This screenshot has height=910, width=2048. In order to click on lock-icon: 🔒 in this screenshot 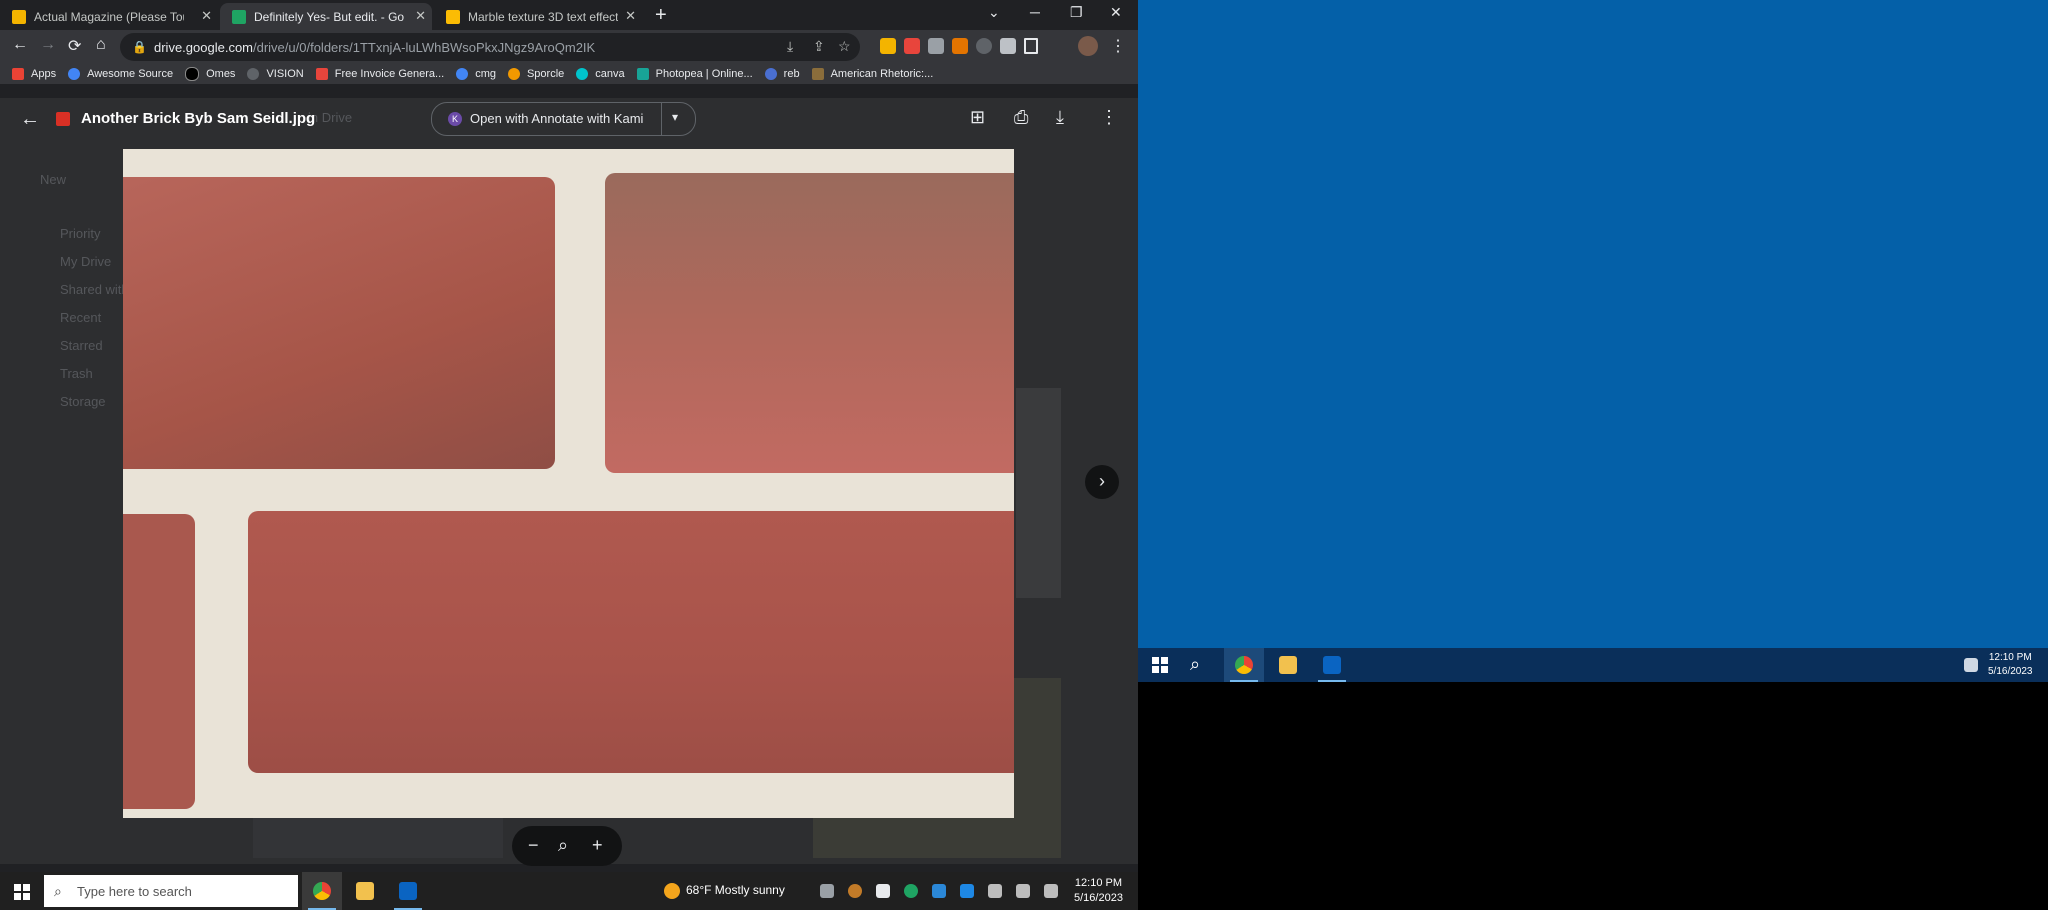, I will do `click(139, 47)`.